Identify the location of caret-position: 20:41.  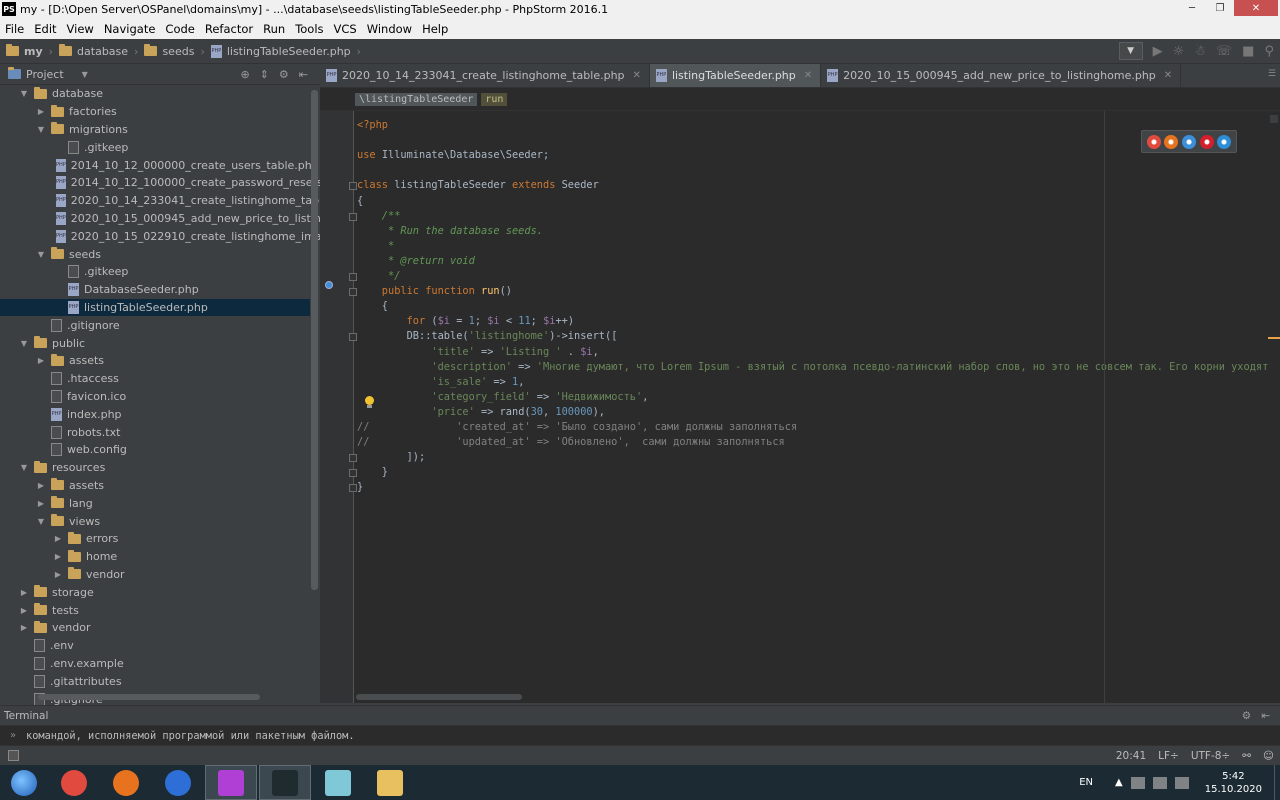
(1131, 756).